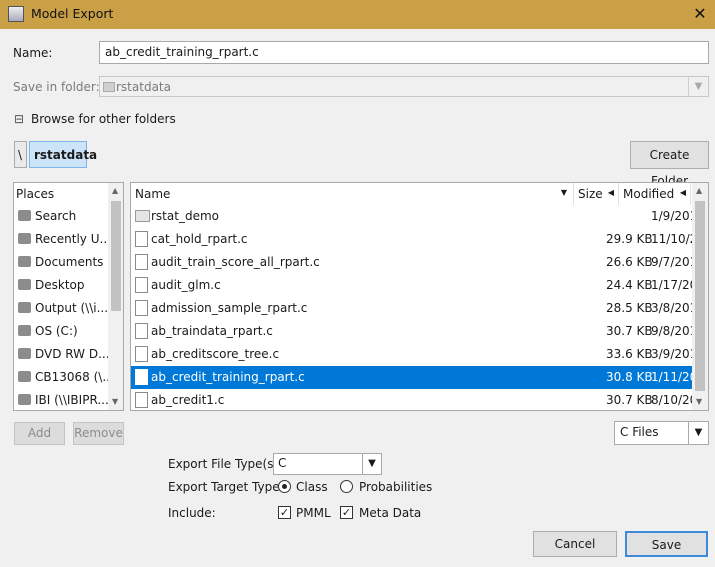  I want to click on name-input: ab_credit_training_rpart.c, so click(404, 52).